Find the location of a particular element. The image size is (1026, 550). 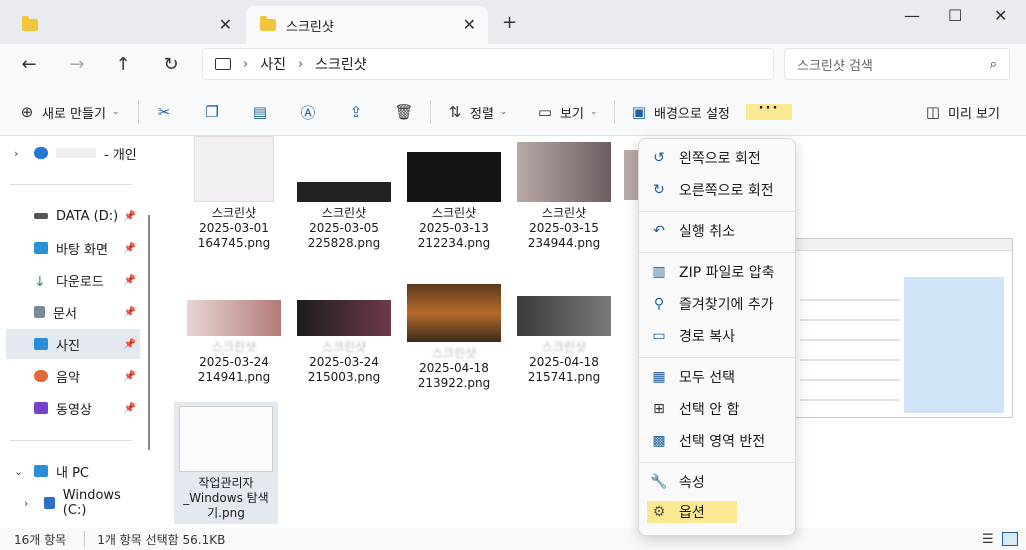

sidebar-item-data-drive: DATA (D:) 📌 is located at coordinates (73, 216).